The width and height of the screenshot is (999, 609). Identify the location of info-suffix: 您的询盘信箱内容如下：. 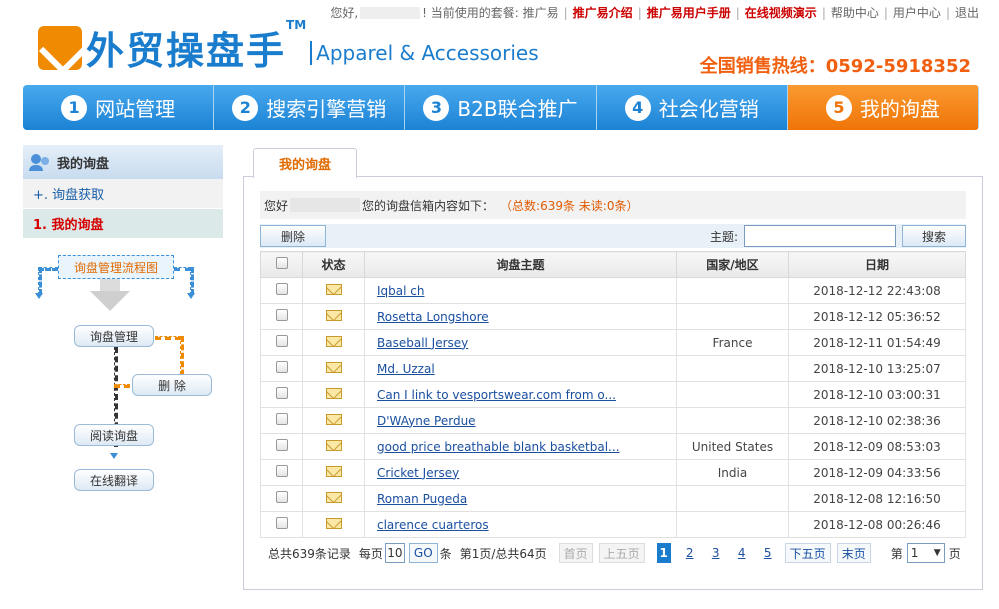
(428, 205).